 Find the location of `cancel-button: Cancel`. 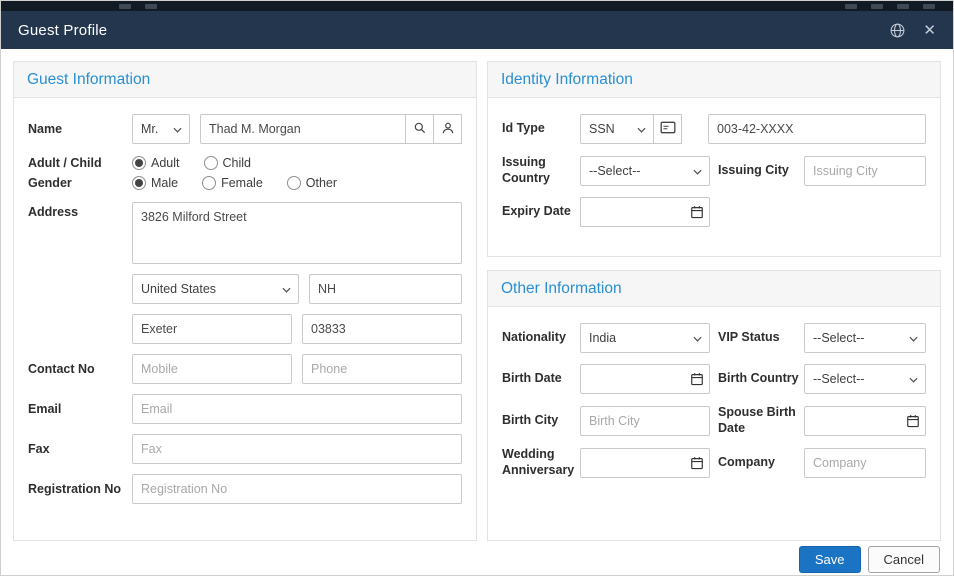

cancel-button: Cancel is located at coordinates (903, 559).